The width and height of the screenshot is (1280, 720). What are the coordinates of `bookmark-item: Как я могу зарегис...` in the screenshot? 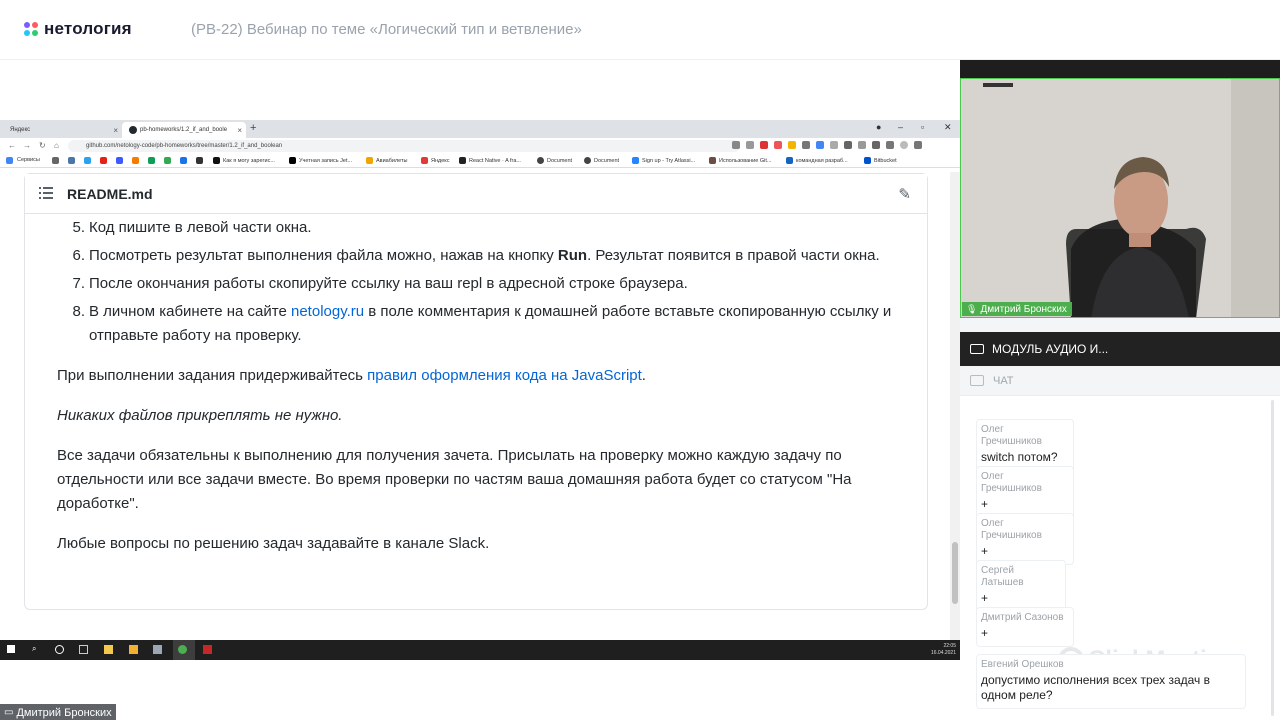 It's located at (244, 160).